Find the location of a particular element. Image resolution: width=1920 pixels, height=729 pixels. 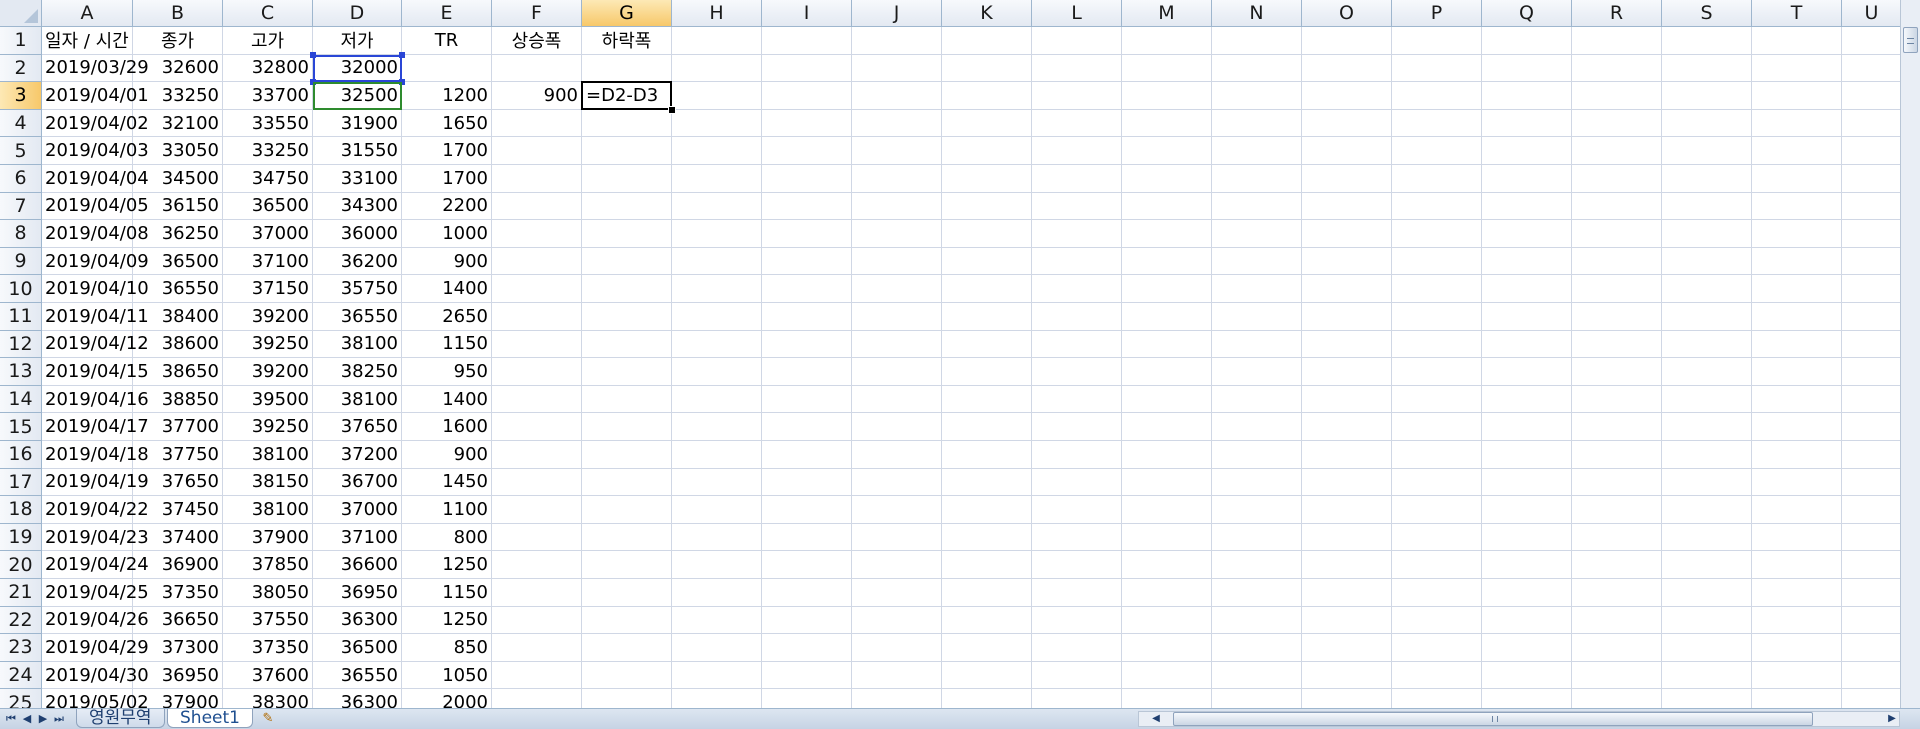

cell-h5 is located at coordinates (717, 151).